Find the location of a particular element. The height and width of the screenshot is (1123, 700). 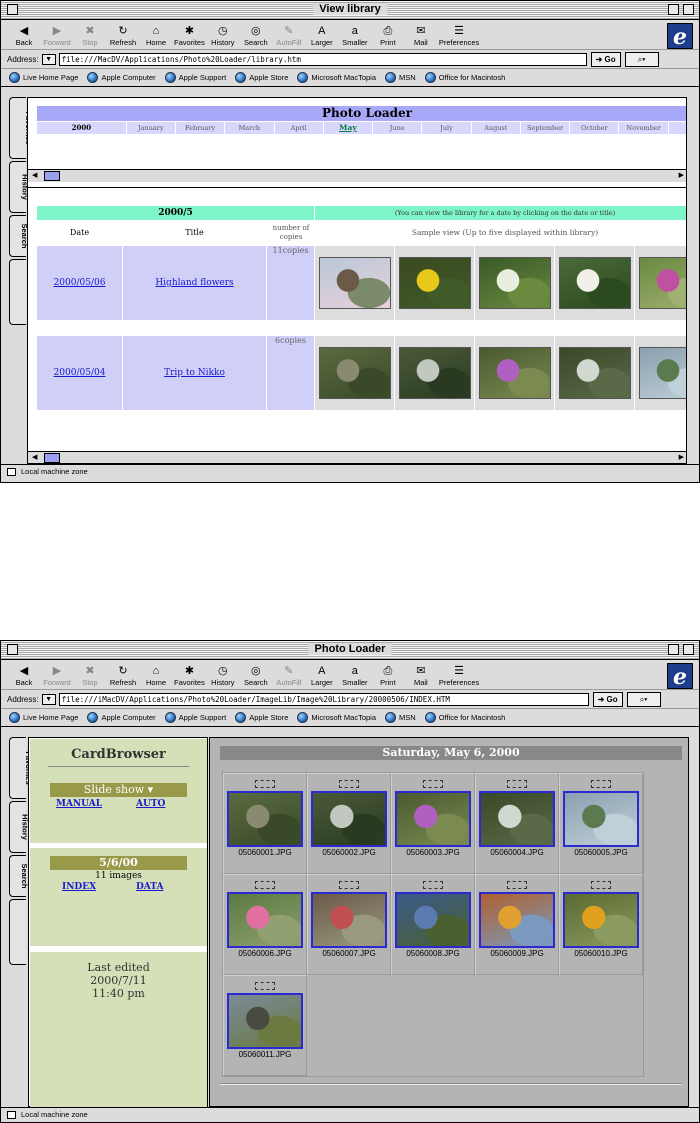

toolbar-button-larger: A Larger is located at coordinates (322, 36).